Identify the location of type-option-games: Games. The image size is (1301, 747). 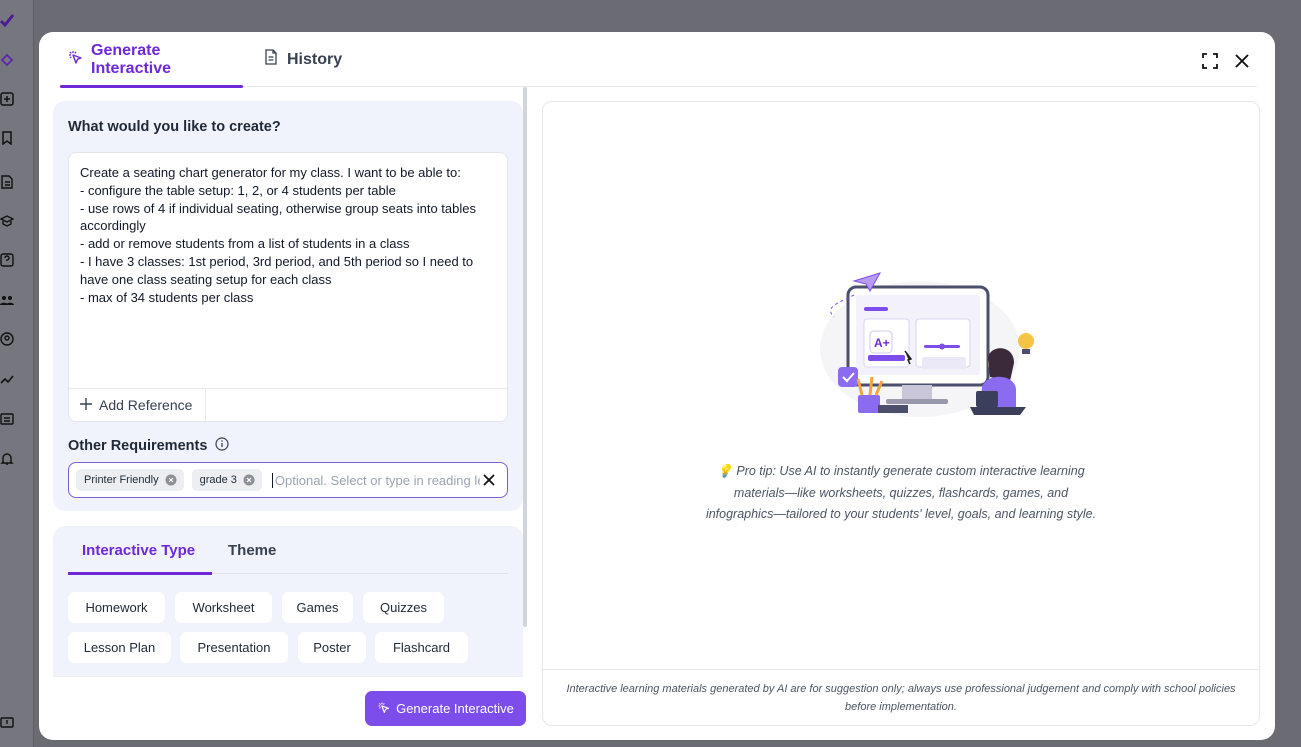
(317, 607).